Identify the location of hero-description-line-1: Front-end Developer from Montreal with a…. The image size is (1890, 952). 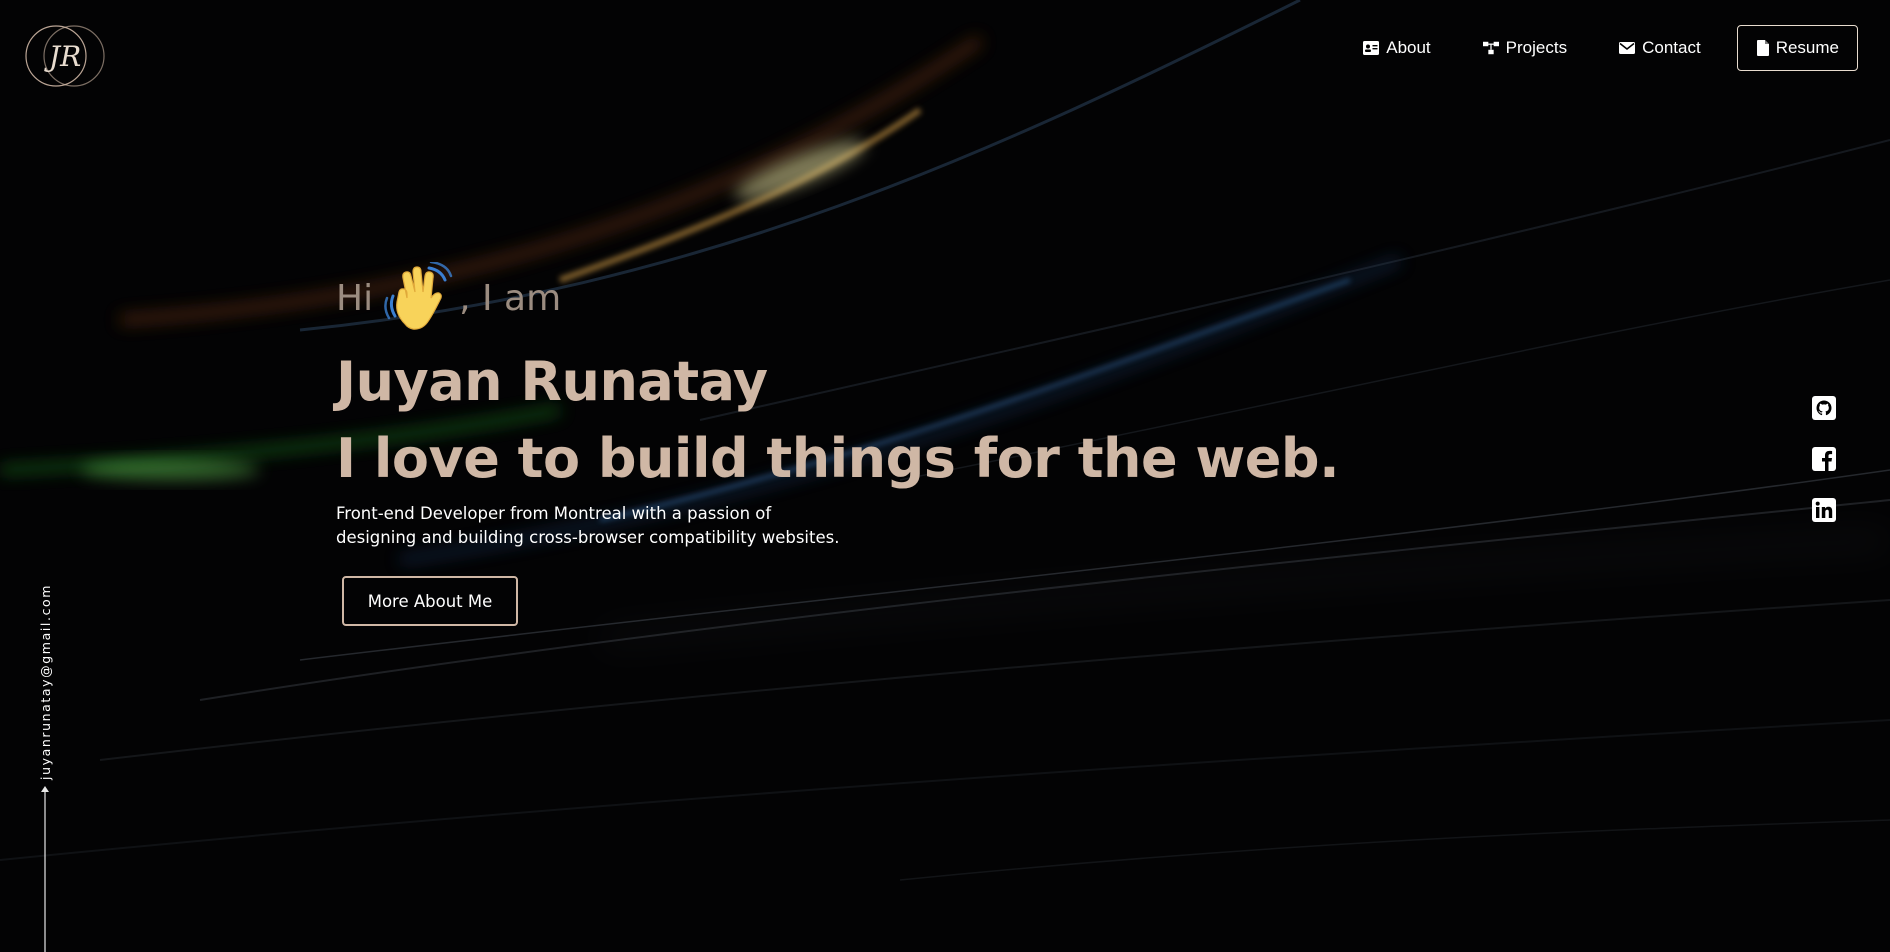
(554, 513).